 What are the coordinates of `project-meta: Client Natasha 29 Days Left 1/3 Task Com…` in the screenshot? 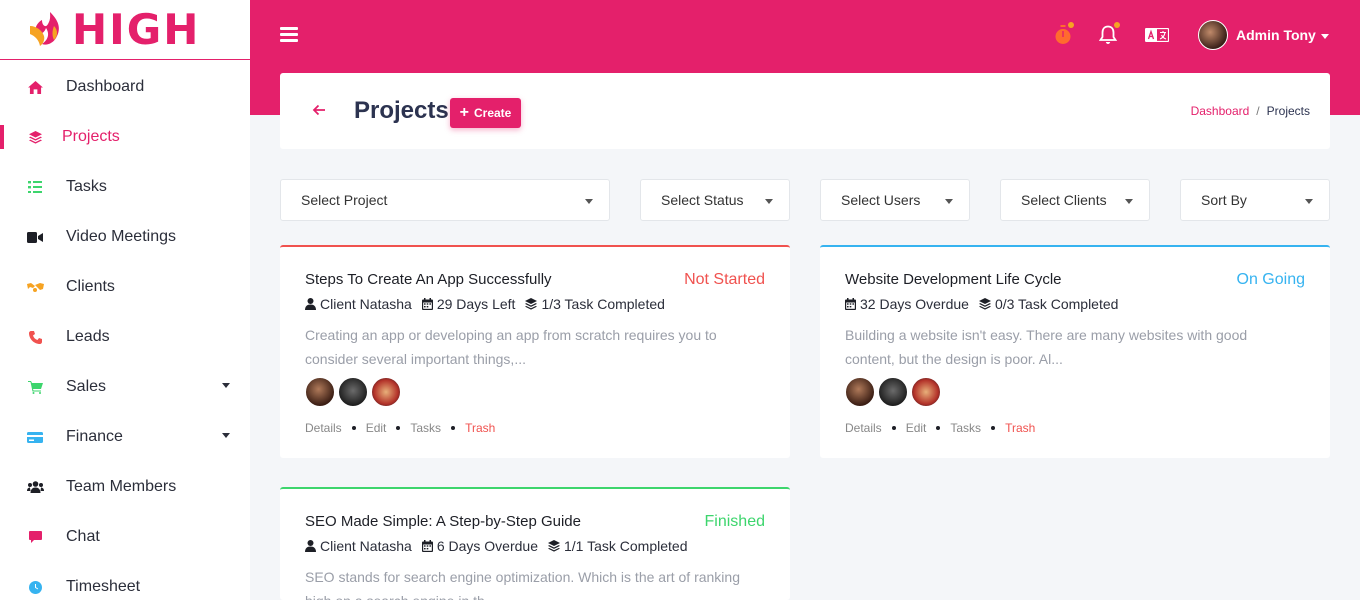 It's located at (490, 304).